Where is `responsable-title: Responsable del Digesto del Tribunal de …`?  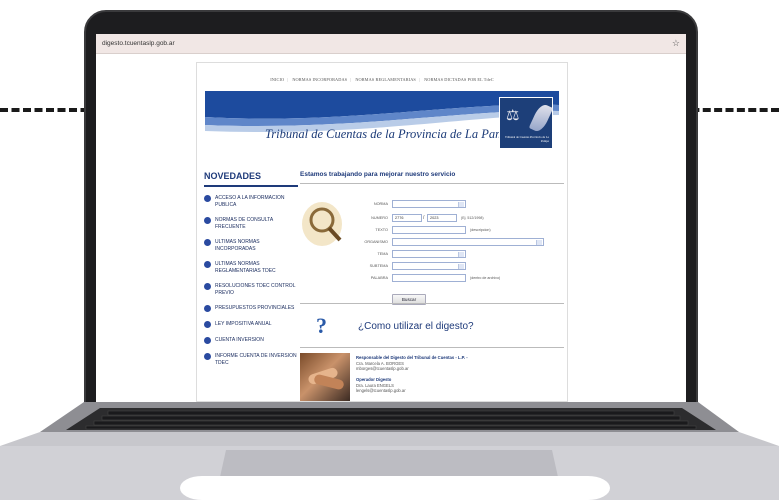 responsable-title: Responsable del Digesto del Tribunal de … is located at coordinates (412, 357).